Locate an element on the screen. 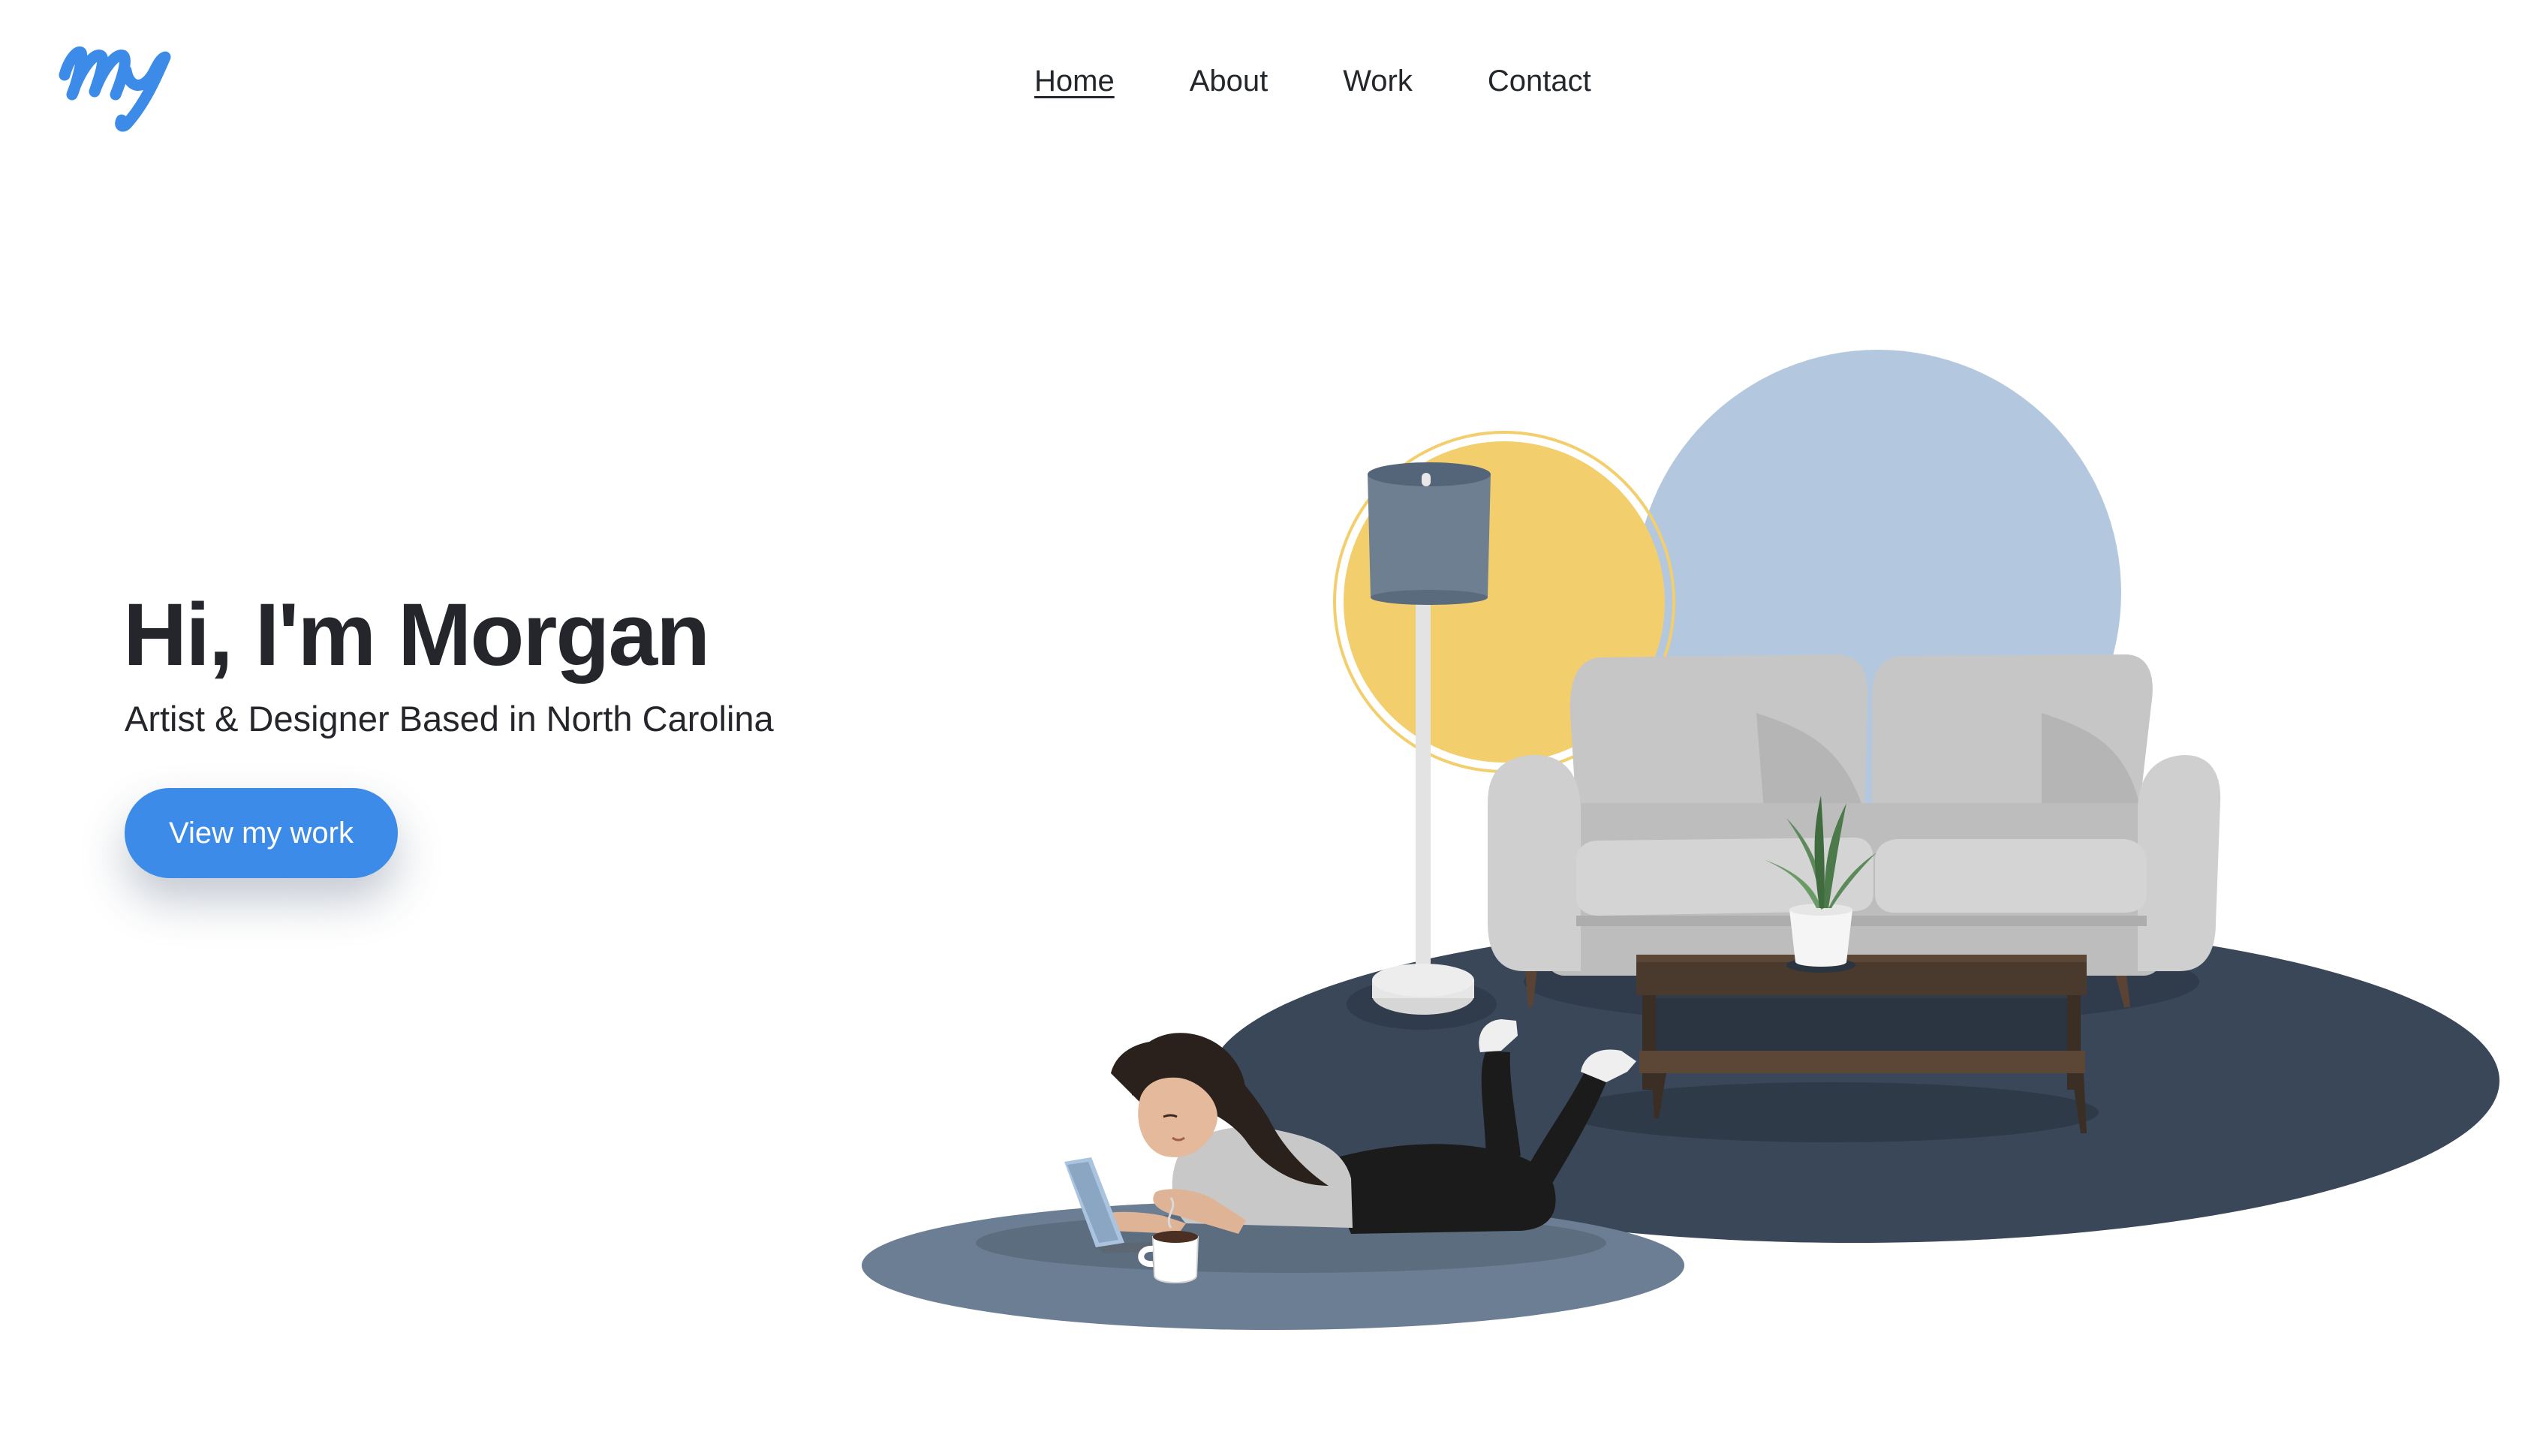 This screenshot has height=1456, width=2522. main-nav: Home About Work Contact is located at coordinates (1350, 81).